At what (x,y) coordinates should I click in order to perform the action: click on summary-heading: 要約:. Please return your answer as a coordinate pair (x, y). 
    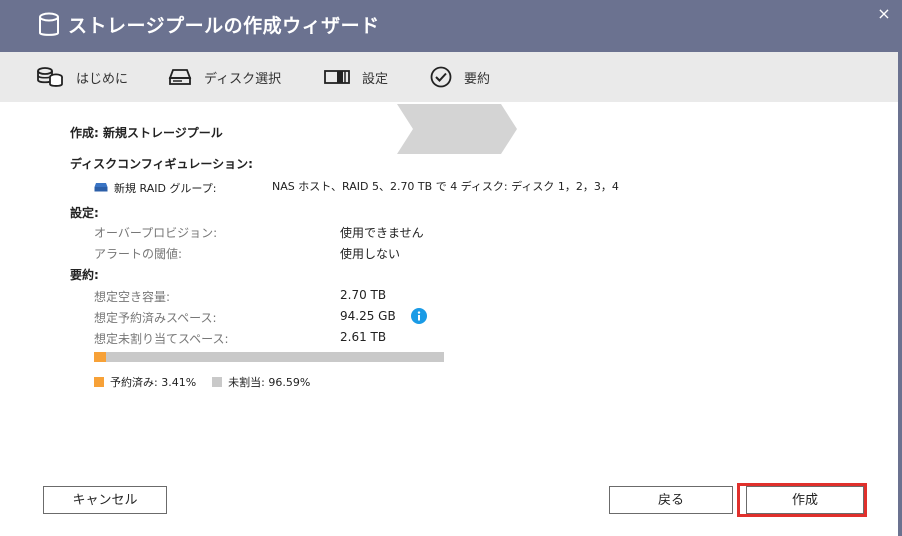
    Looking at the image, I should click on (84, 275).